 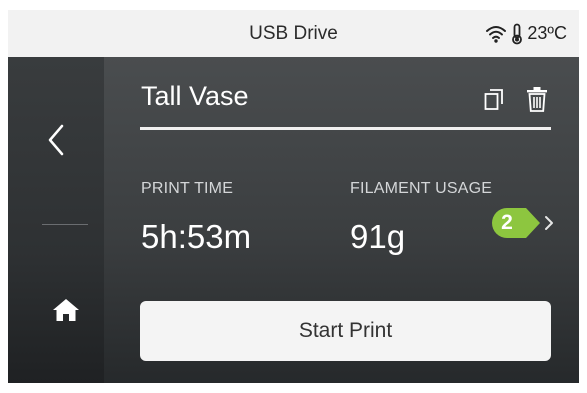 What do you see at coordinates (496, 34) in the screenshot?
I see `wifi-icon` at bounding box center [496, 34].